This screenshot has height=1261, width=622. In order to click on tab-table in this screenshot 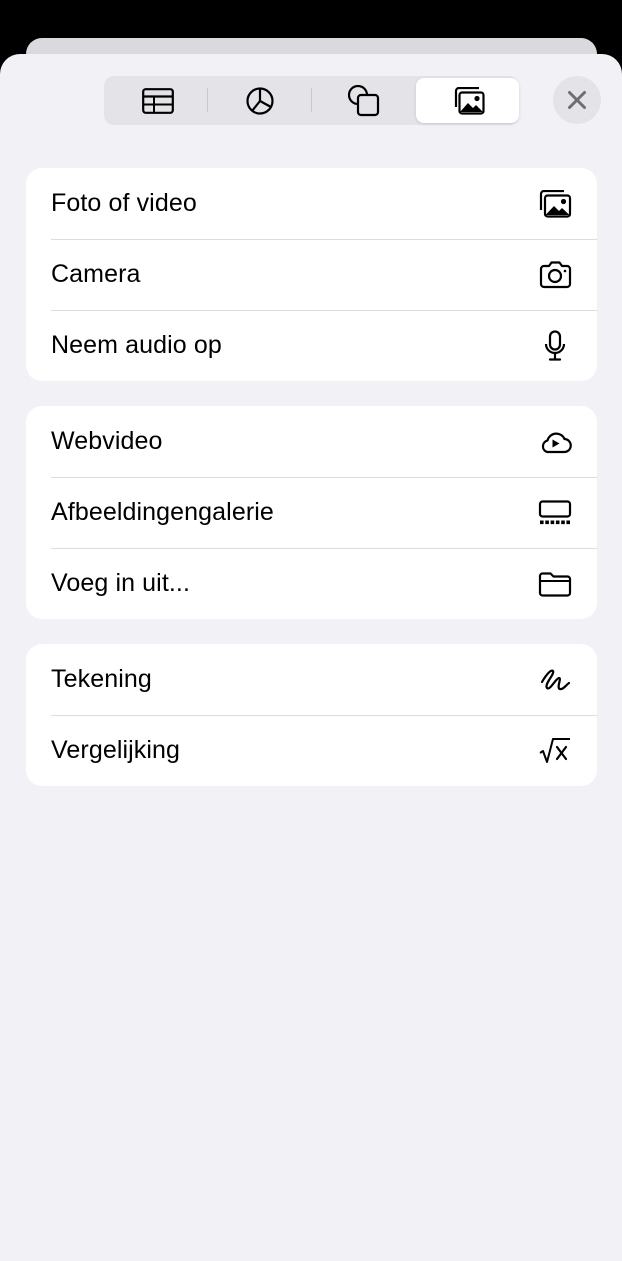, I will do `click(157, 100)`.